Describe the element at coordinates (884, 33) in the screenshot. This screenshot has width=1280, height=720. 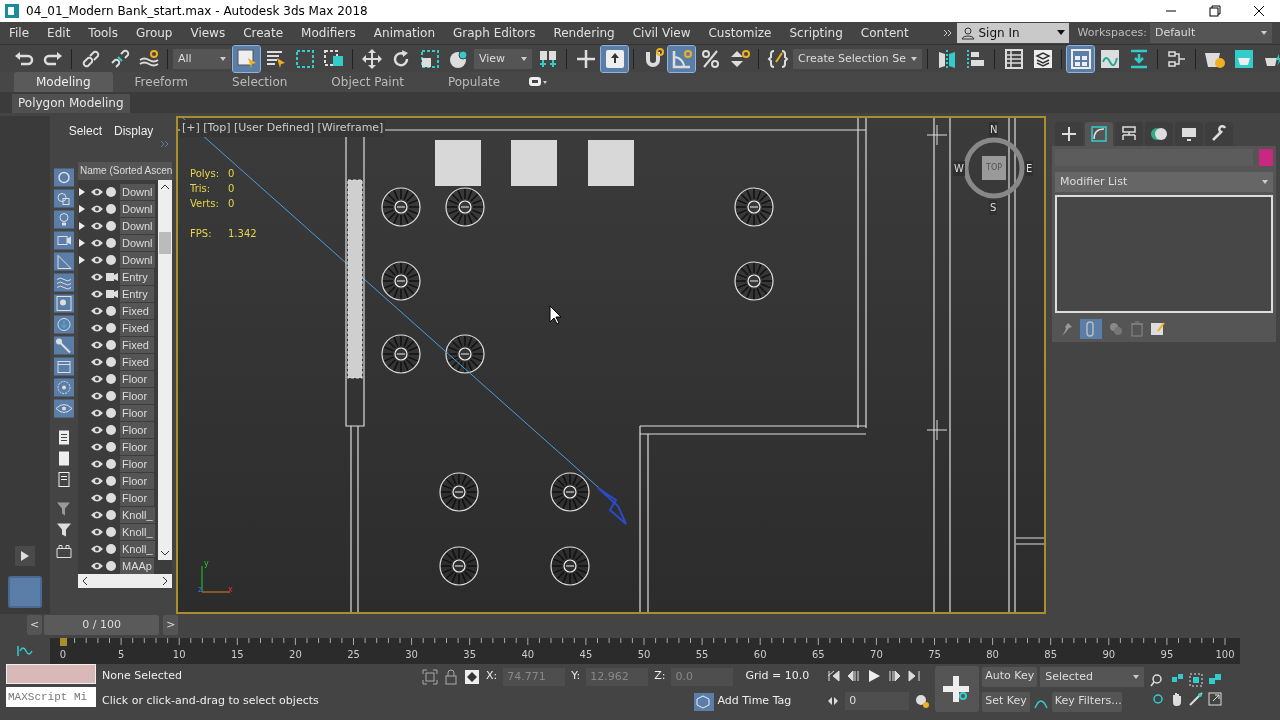
I see `menu-item: Content` at that location.